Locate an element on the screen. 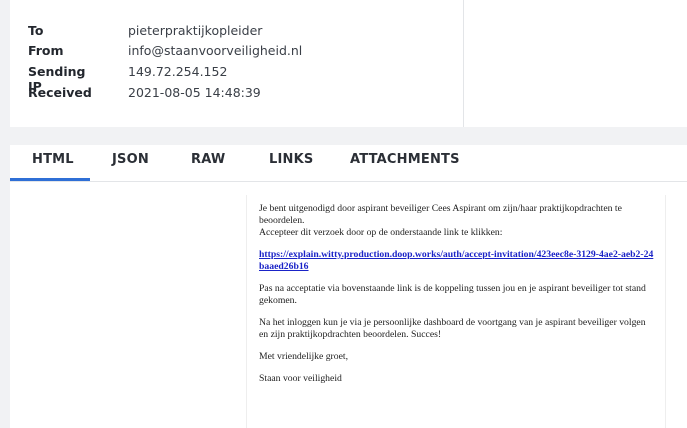 This screenshot has height=428, width=687. meta-label: To is located at coordinates (36, 30).